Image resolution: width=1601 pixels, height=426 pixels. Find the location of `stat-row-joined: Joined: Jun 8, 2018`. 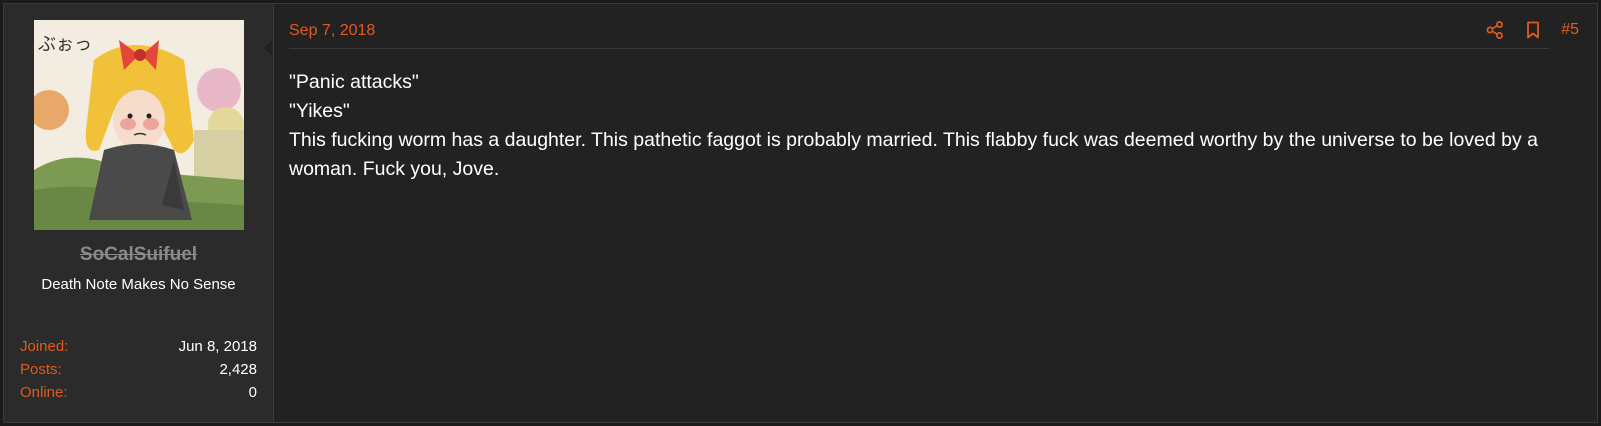

stat-row-joined: Joined: Jun 8, 2018 is located at coordinates (138, 346).